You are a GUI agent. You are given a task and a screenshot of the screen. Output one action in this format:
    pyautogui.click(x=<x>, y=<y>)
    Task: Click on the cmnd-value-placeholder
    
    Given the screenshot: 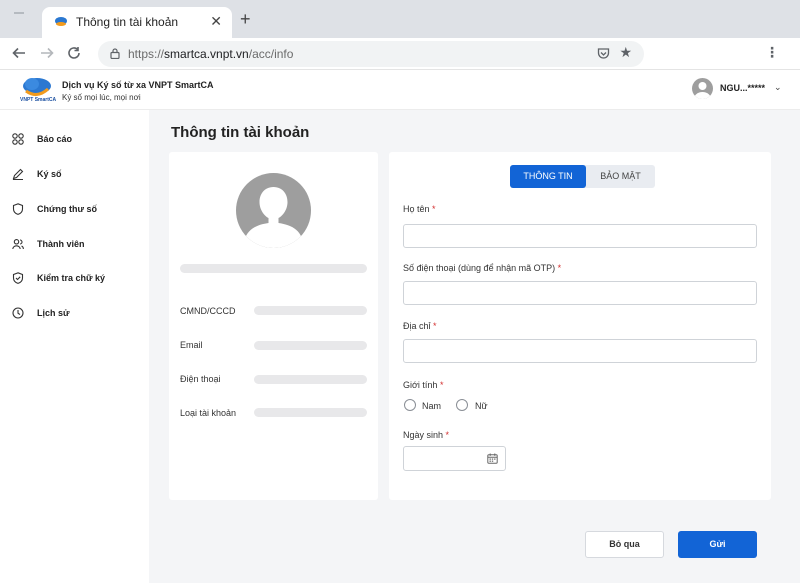 What is the action you would take?
    pyautogui.click(x=310, y=310)
    